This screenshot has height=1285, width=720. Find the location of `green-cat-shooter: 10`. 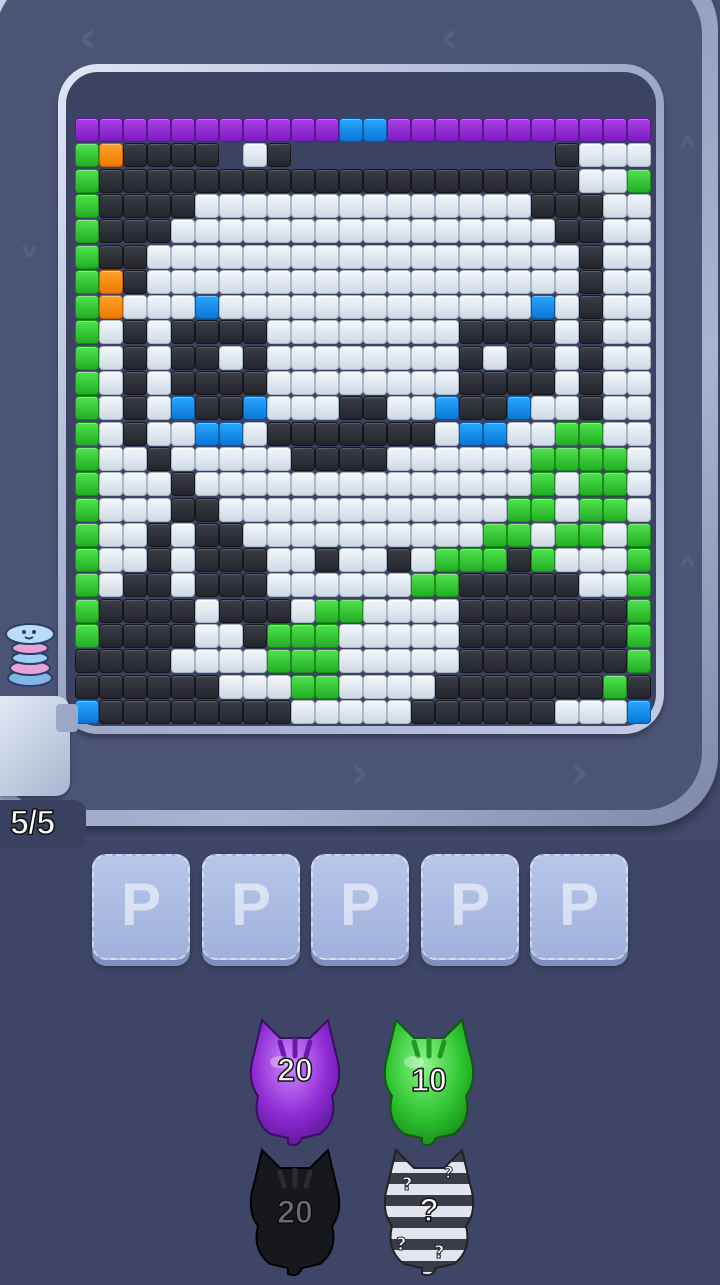

green-cat-shooter: 10 is located at coordinates (429, 1080).